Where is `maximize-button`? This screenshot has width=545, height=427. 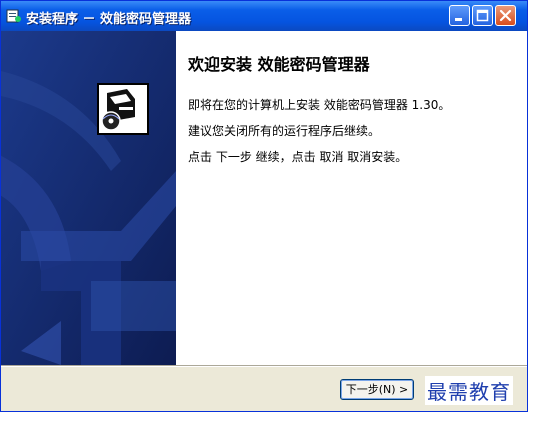
maximize-button is located at coordinates (482, 15).